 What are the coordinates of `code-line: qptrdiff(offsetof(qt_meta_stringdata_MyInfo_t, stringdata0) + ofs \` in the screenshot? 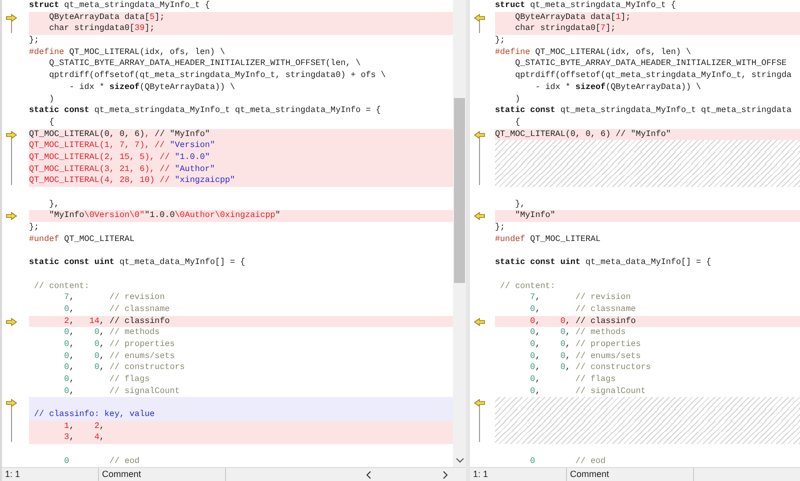 It's located at (217, 76).